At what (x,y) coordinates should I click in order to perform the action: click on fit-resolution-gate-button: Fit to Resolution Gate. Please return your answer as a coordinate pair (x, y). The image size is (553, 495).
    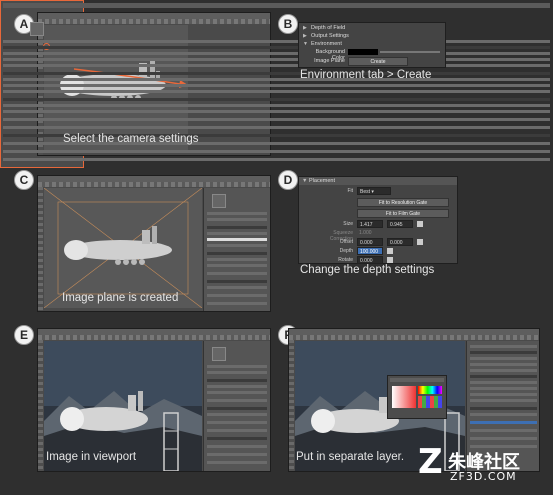
    Looking at the image, I should click on (403, 202).